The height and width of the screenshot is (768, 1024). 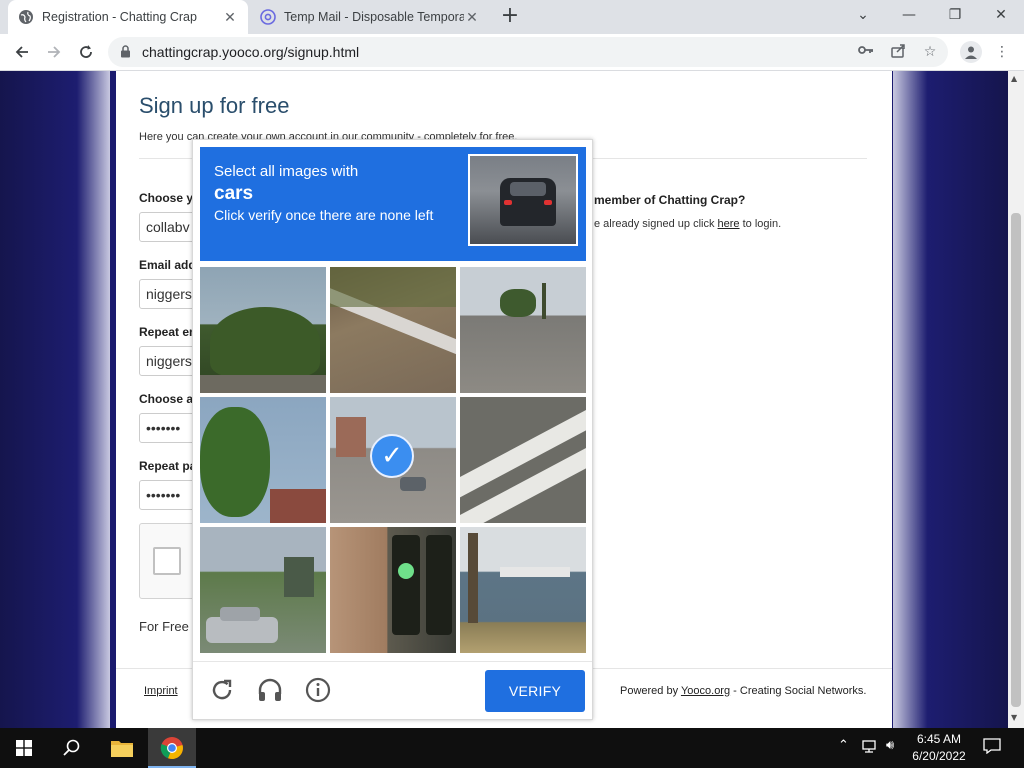 I want to click on member-login-text: e already signed up click here to login., so click(x=687, y=224).